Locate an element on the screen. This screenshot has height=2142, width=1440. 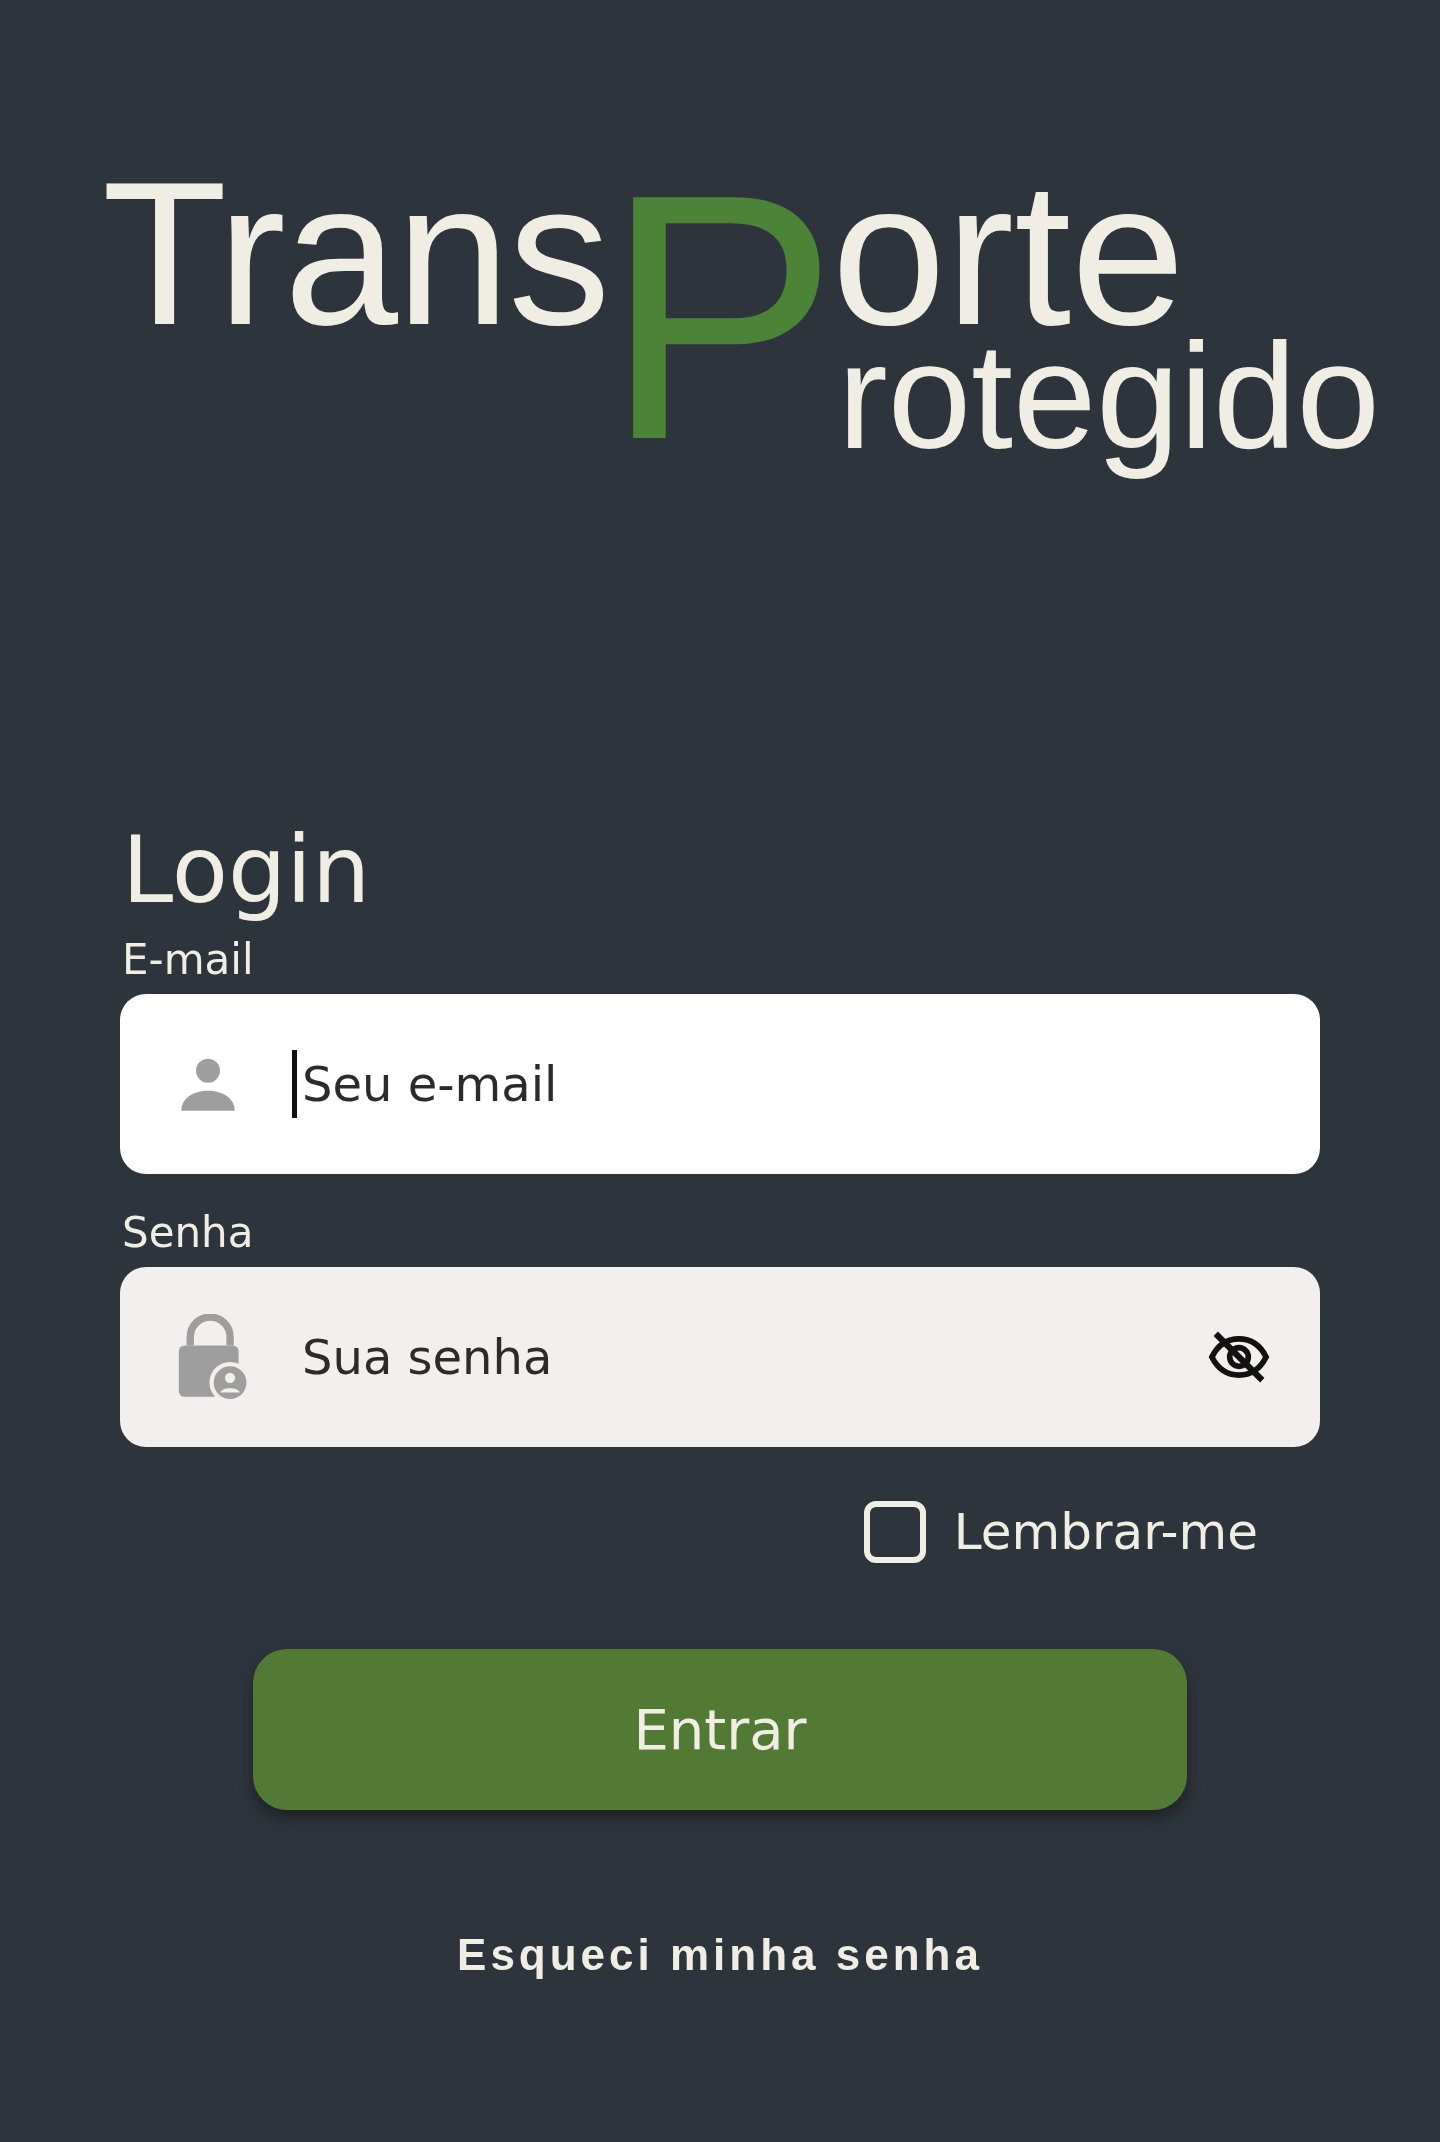
field-label: E-mail is located at coordinates (188, 960).